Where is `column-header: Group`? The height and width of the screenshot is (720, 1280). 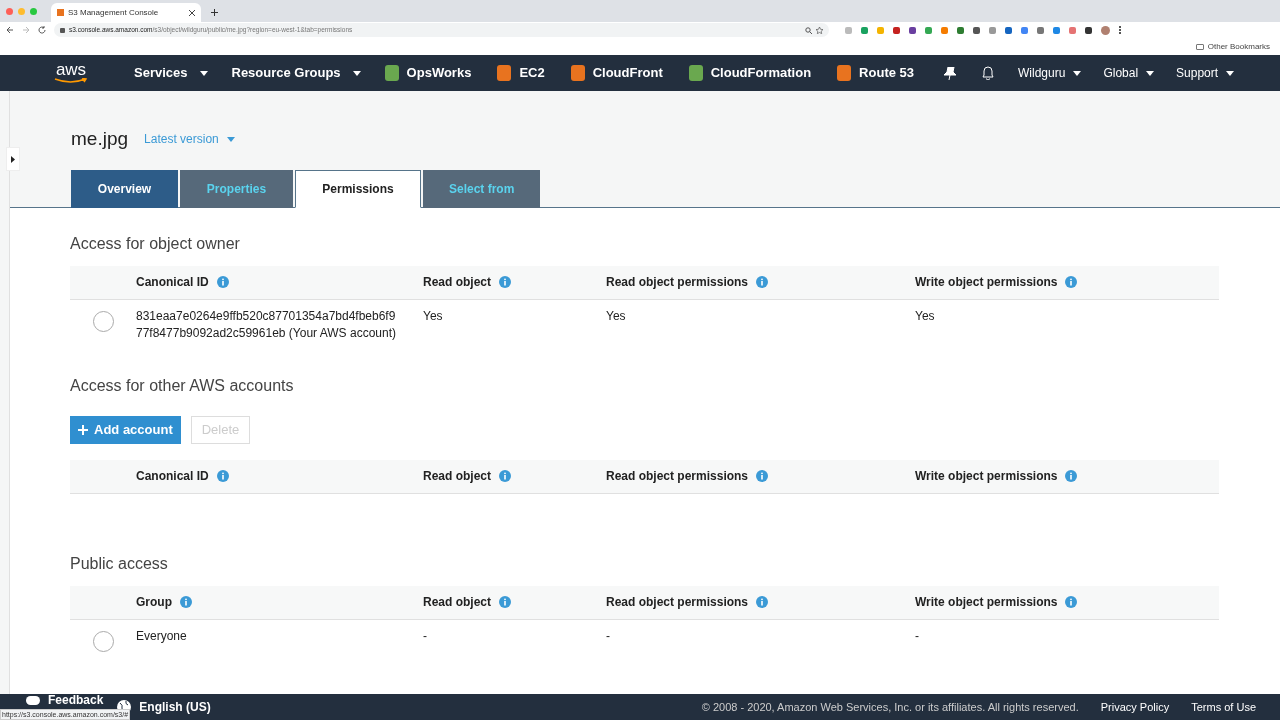
column-header: Group is located at coordinates (154, 602).